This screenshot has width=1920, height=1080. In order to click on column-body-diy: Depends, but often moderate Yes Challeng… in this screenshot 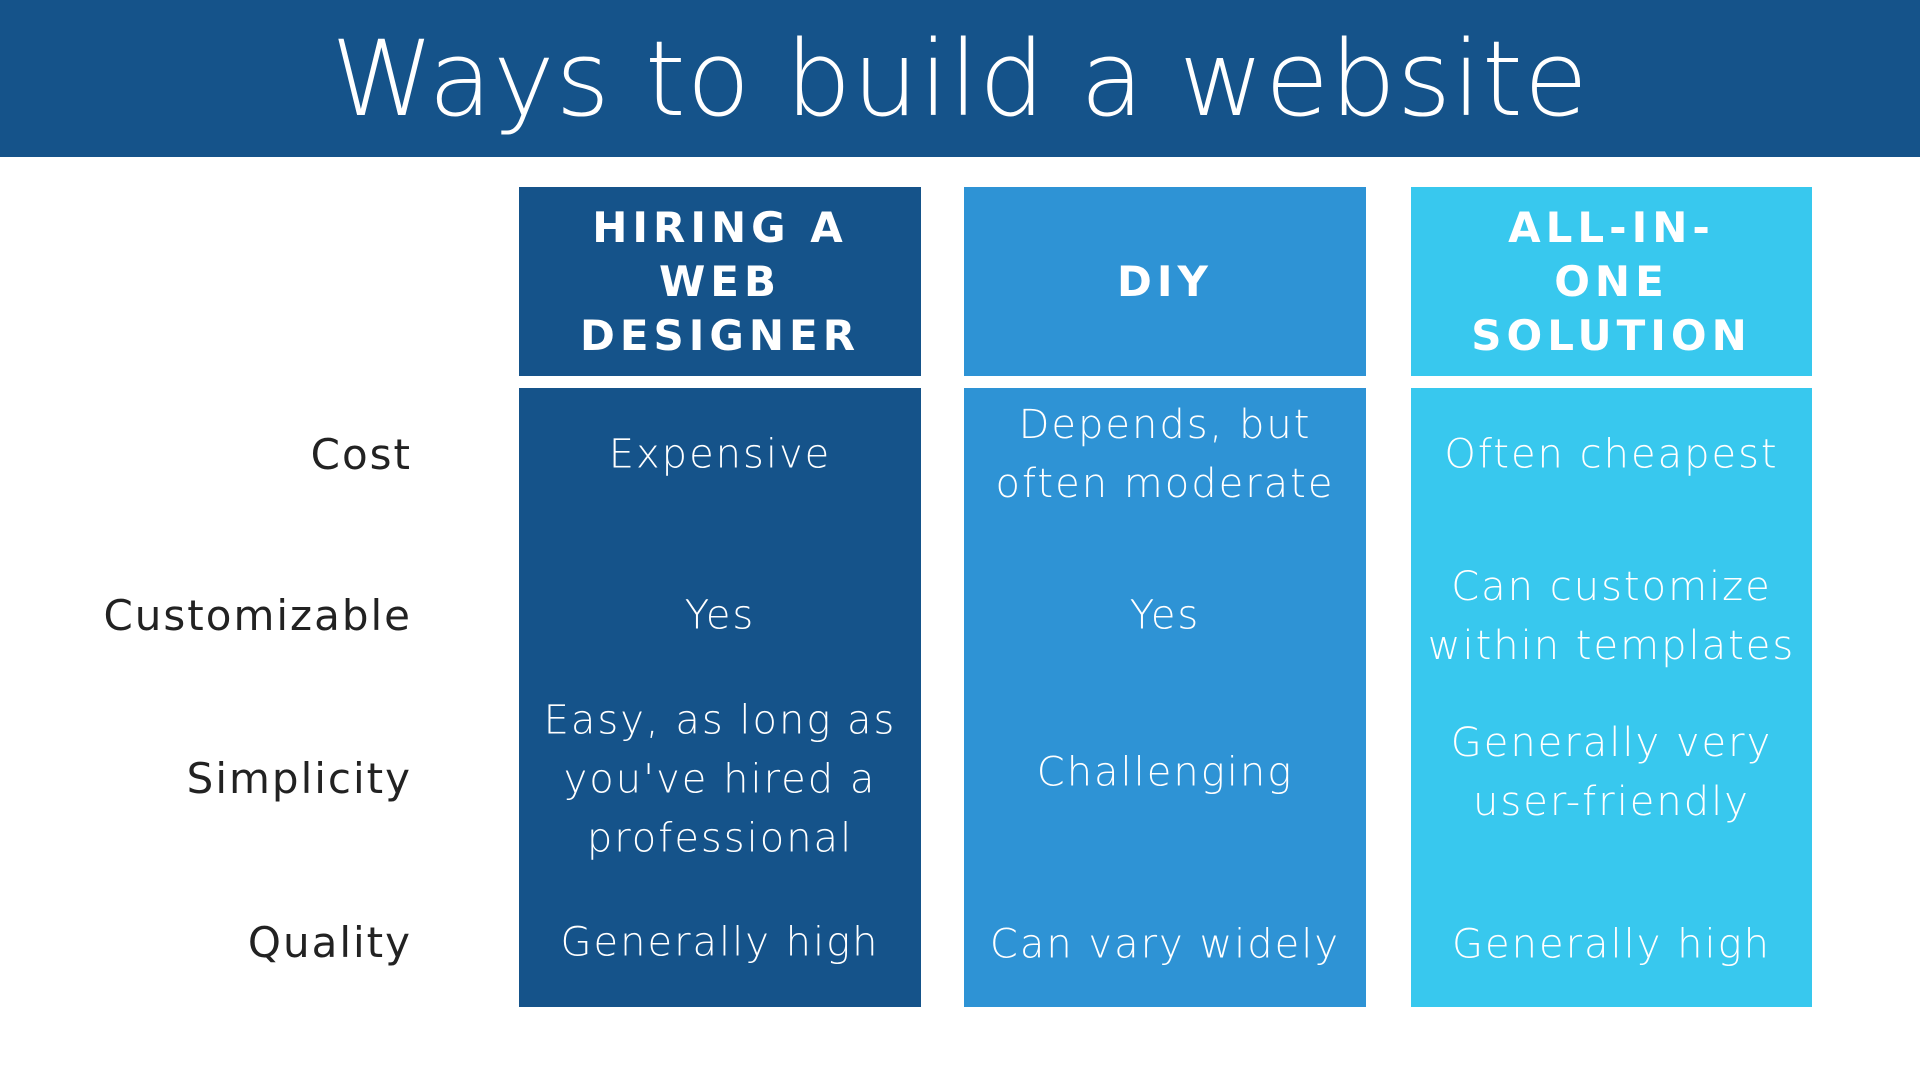, I will do `click(1165, 697)`.